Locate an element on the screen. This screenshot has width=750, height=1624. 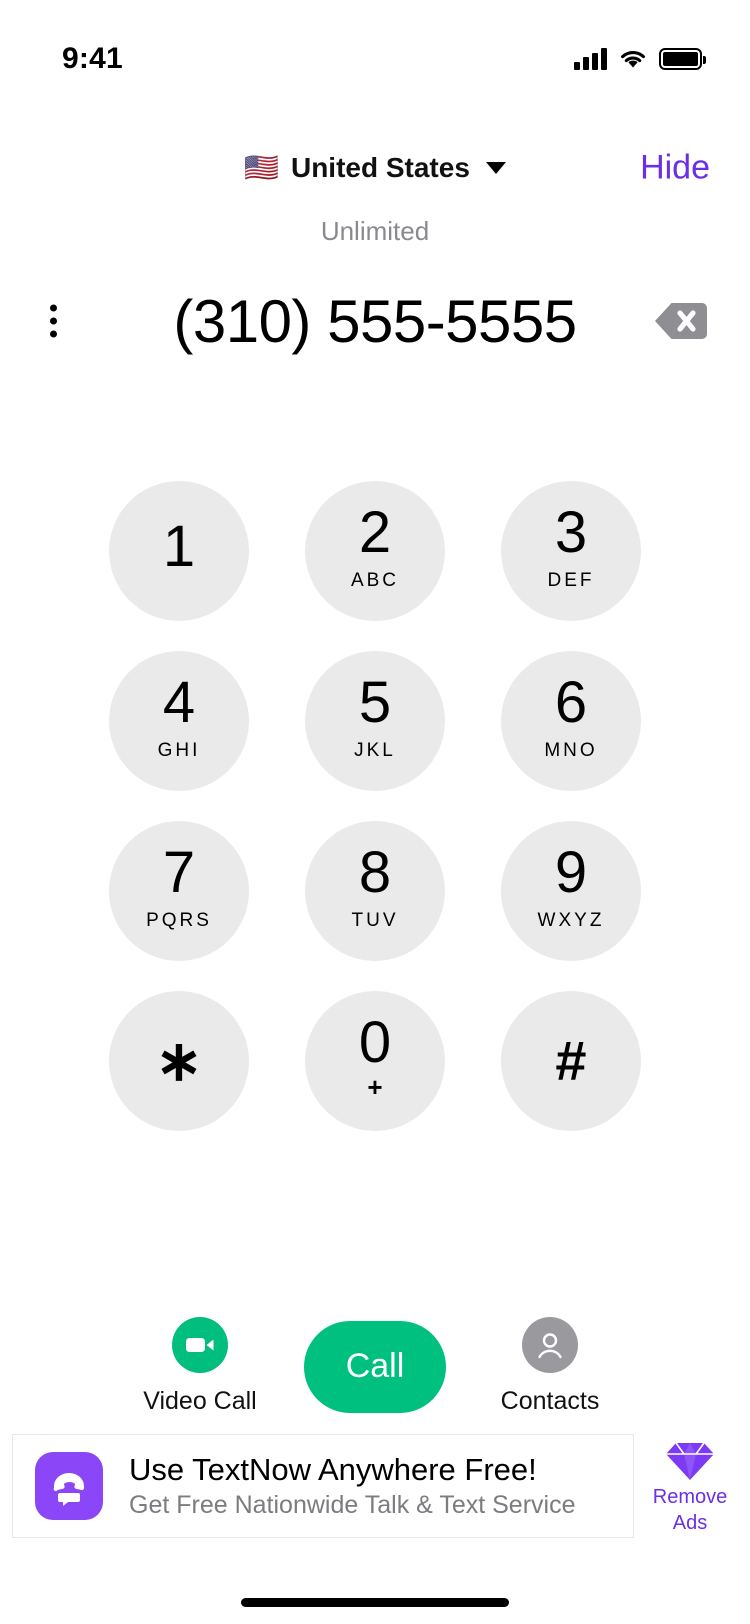
key-digit: 8 is located at coordinates (375, 872).